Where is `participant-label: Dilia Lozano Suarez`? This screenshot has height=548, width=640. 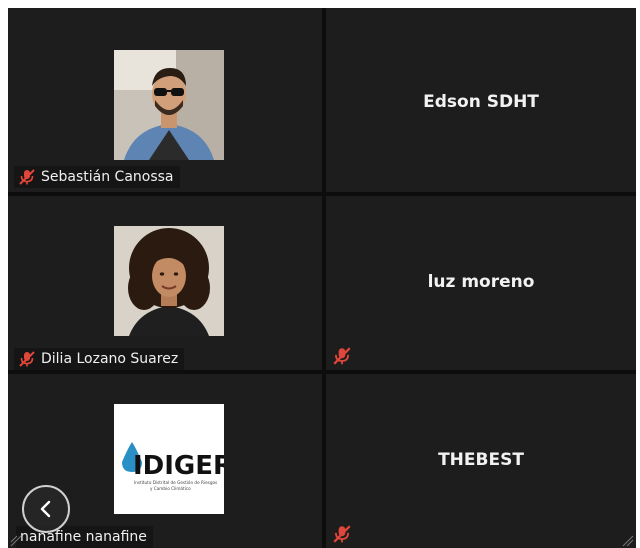 participant-label: Dilia Lozano Suarez is located at coordinates (99, 359).